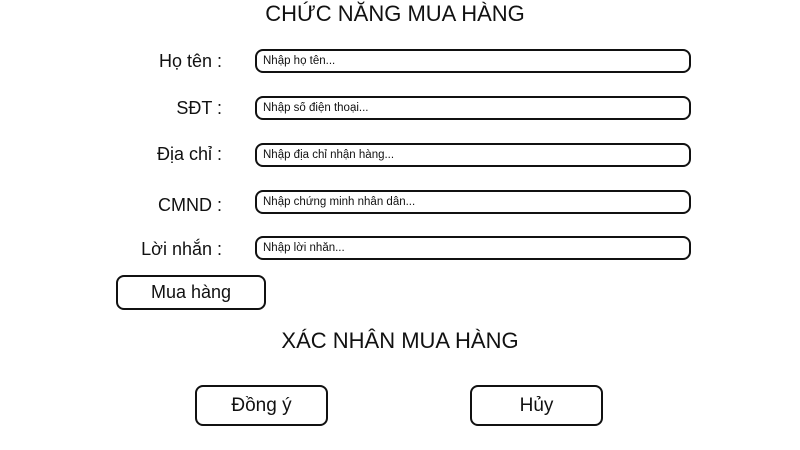  I want to click on id-card-field, so click(473, 202).